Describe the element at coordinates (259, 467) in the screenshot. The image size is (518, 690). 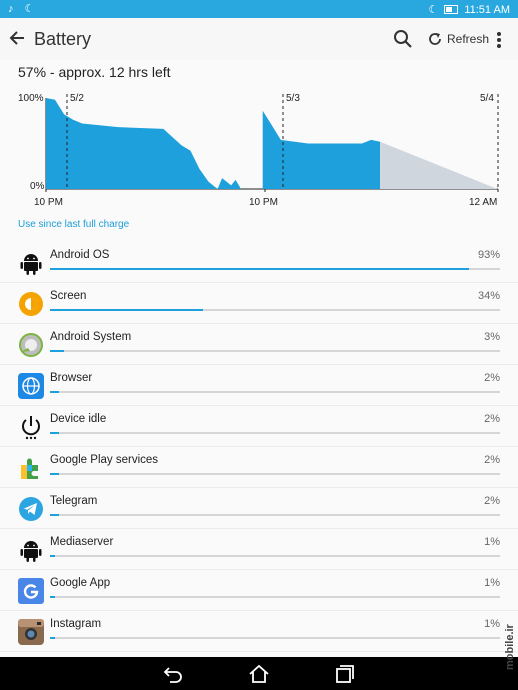
I see `app-row: Google Play services 2%` at that location.